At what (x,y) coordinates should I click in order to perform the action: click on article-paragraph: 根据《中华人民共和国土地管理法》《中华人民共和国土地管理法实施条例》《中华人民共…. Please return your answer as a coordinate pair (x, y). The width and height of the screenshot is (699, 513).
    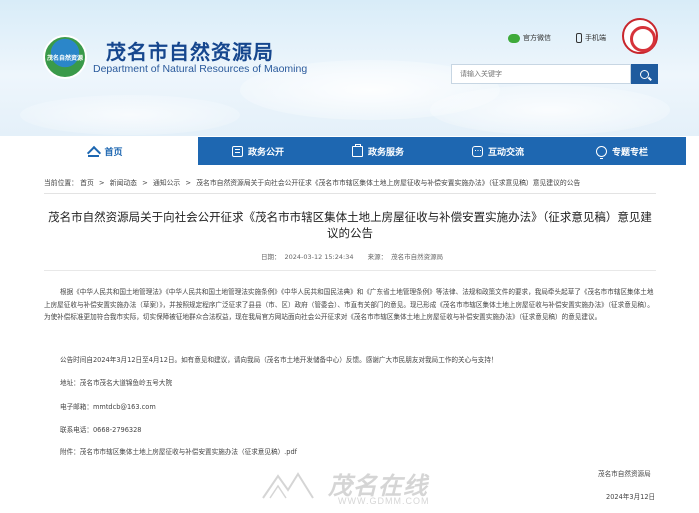
    Looking at the image, I should click on (349, 304).